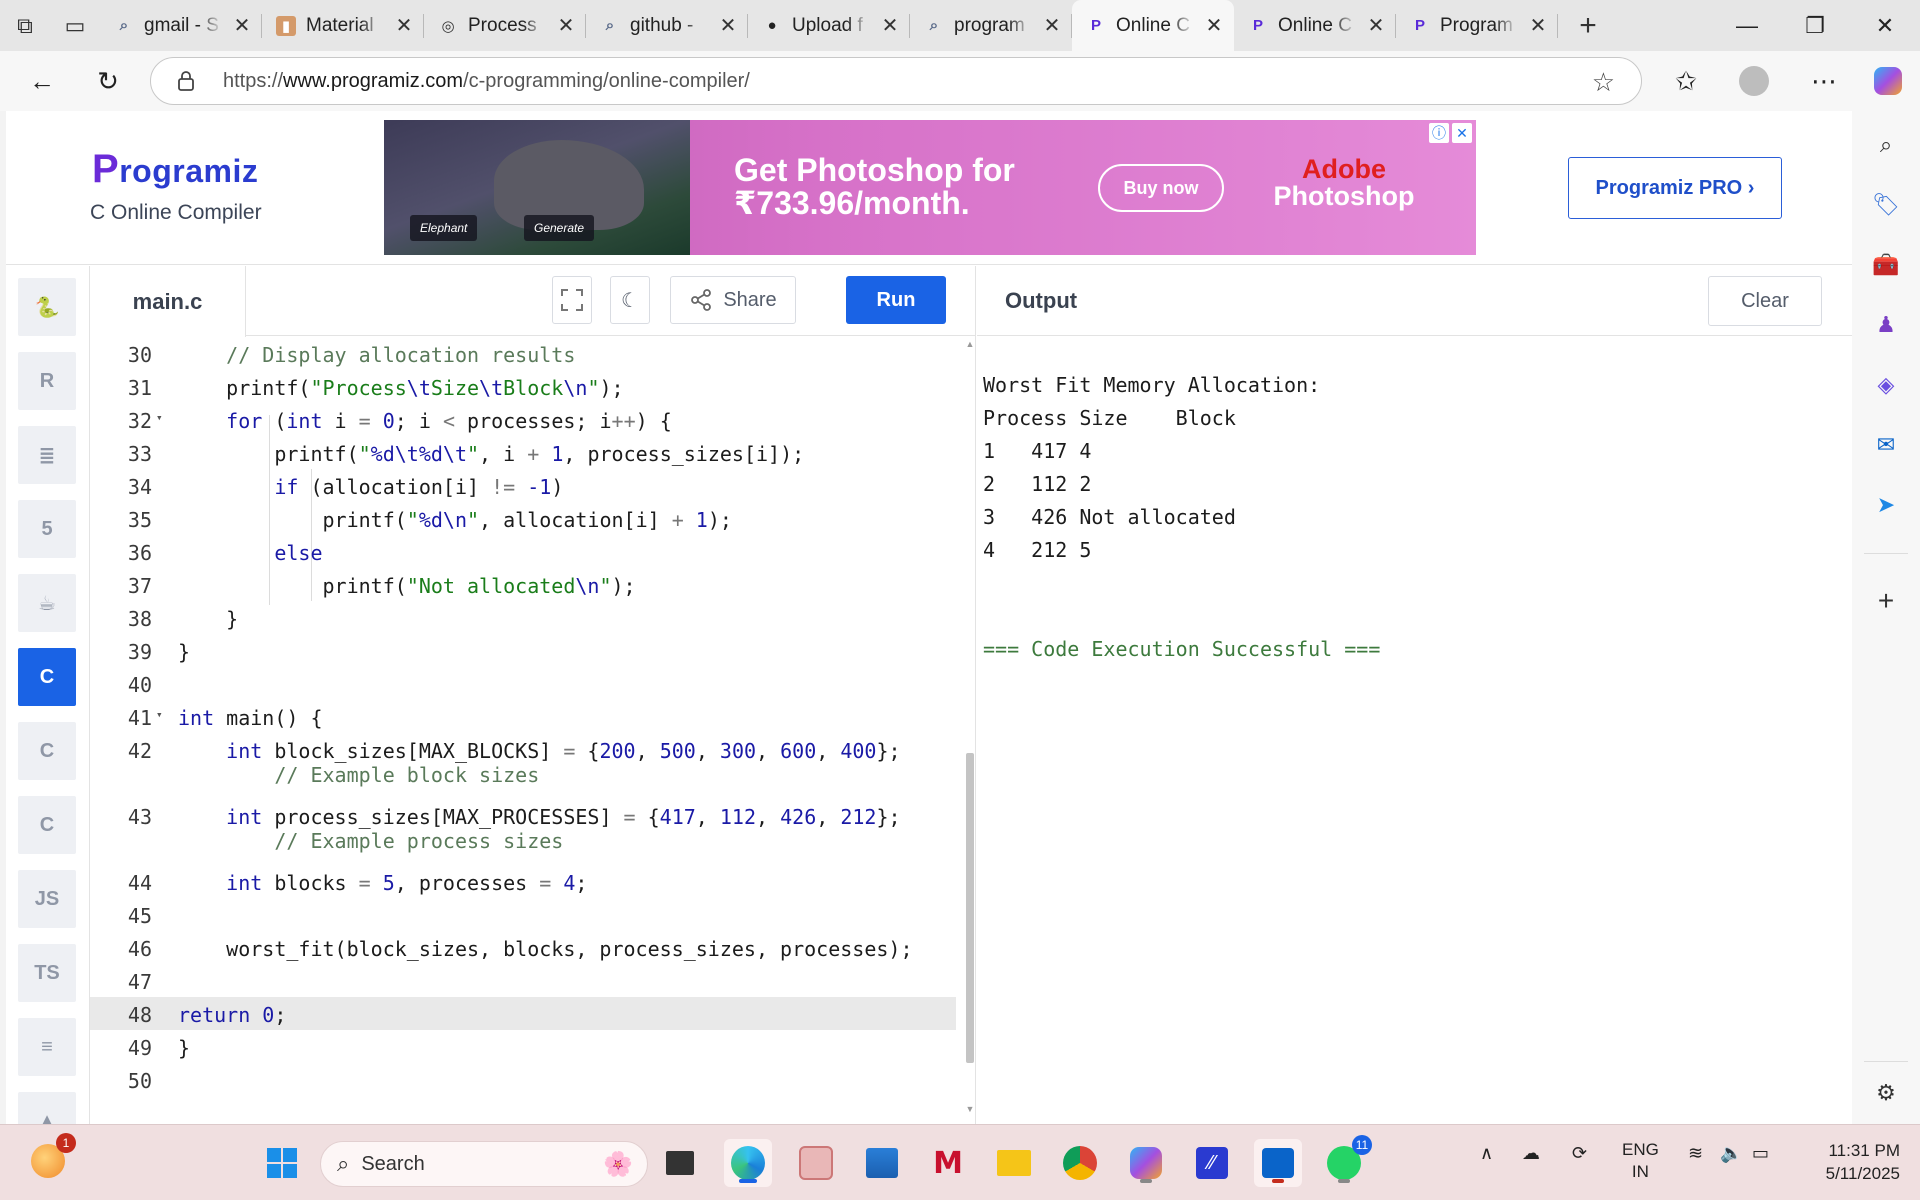  What do you see at coordinates (47, 1047) in the screenshot?
I see `go-icon: ≡` at bounding box center [47, 1047].